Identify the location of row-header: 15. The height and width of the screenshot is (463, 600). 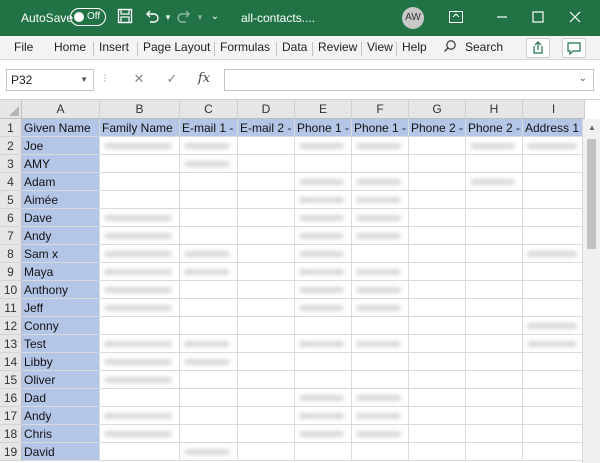
(11, 380).